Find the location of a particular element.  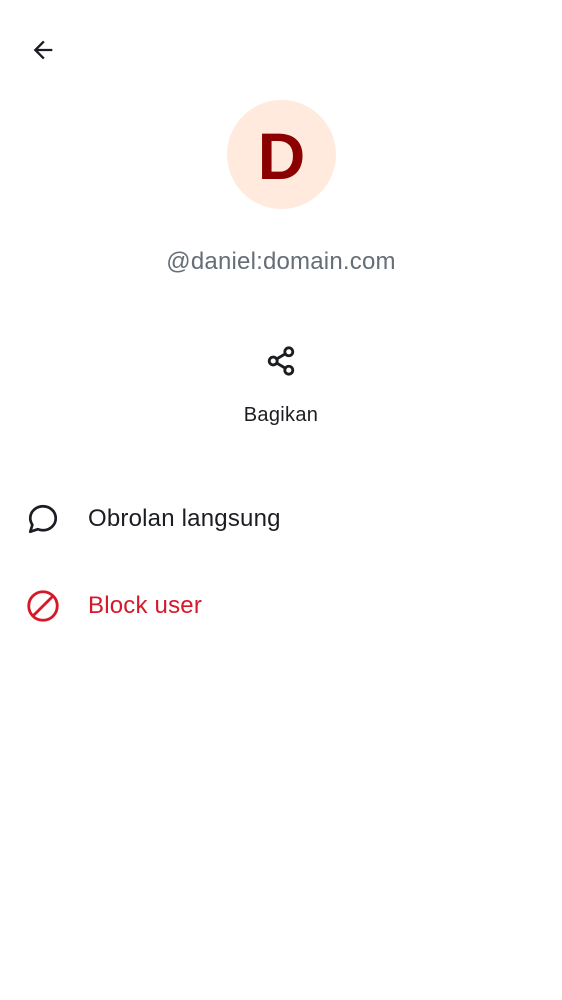

direct-chat-item: Obrolan langsung is located at coordinates (281, 519).